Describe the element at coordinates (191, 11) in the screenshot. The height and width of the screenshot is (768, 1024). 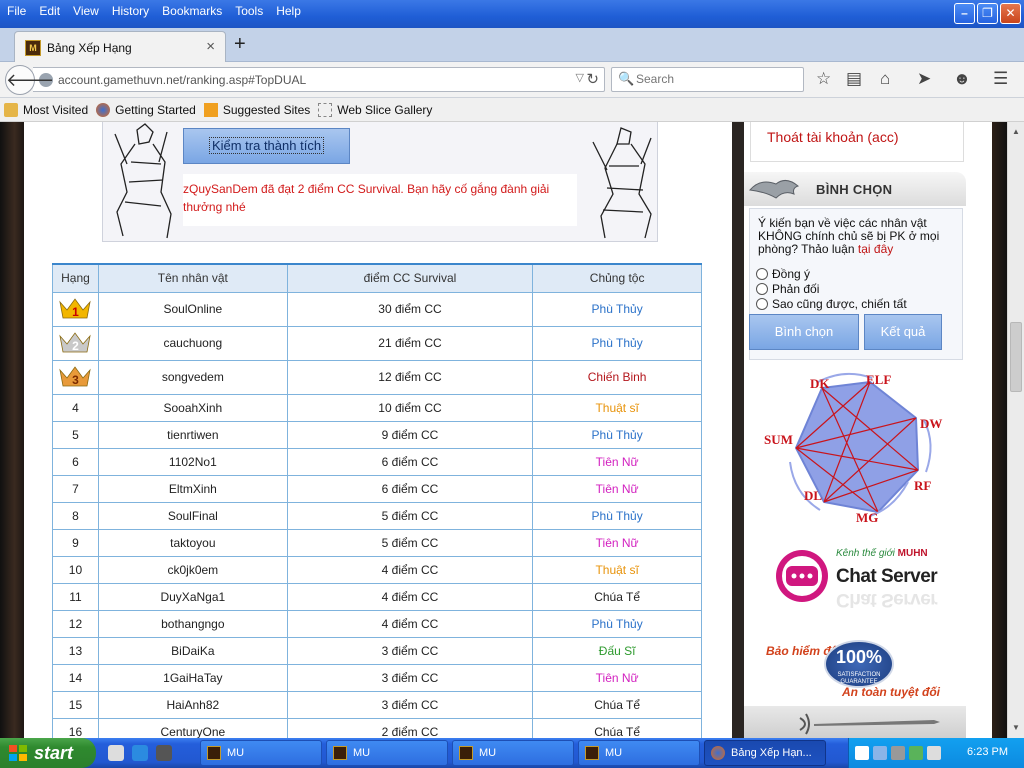
I see `menu-bookmarks: Bookmarks` at that location.